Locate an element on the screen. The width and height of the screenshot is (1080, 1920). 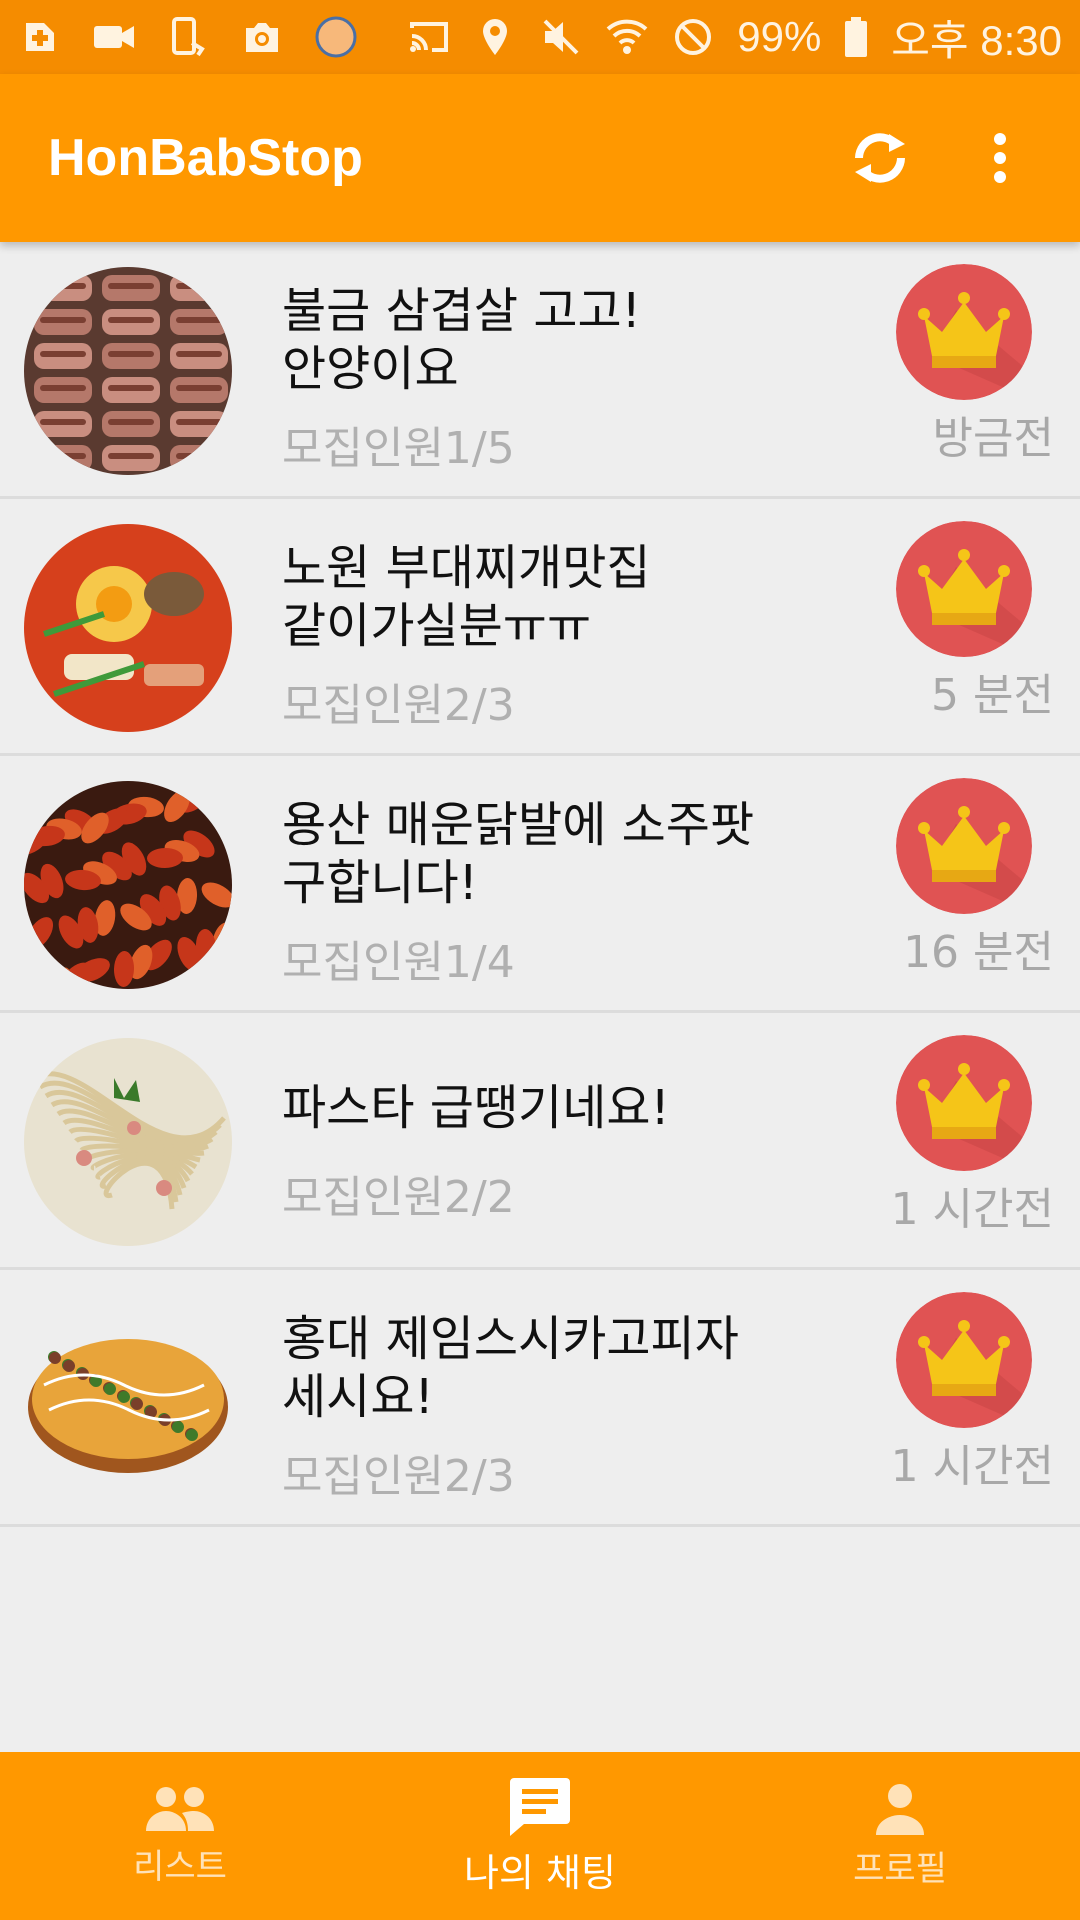
bottom-navigation: 리스트 나의 채팅 프로필 is located at coordinates (540, 1836).